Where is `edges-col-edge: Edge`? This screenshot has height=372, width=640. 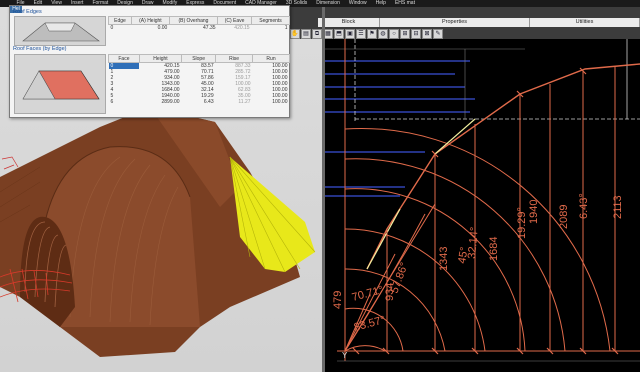
edges-col-edge: Edge is located at coordinates (120, 20).